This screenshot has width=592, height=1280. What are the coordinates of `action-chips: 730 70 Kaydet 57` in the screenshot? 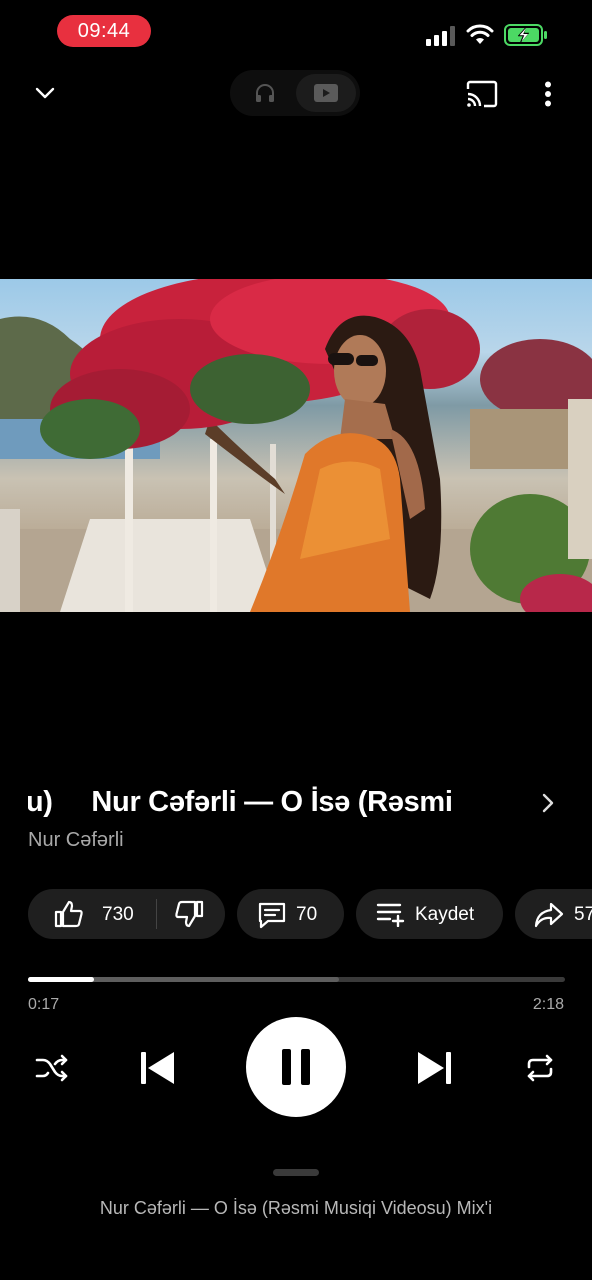 It's located at (296, 915).